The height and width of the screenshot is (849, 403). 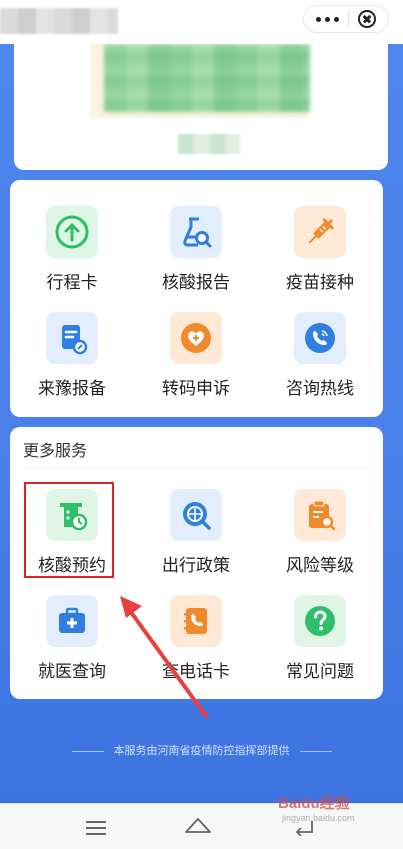 What do you see at coordinates (320, 621) in the screenshot?
I see `question-circle-icon` at bounding box center [320, 621].